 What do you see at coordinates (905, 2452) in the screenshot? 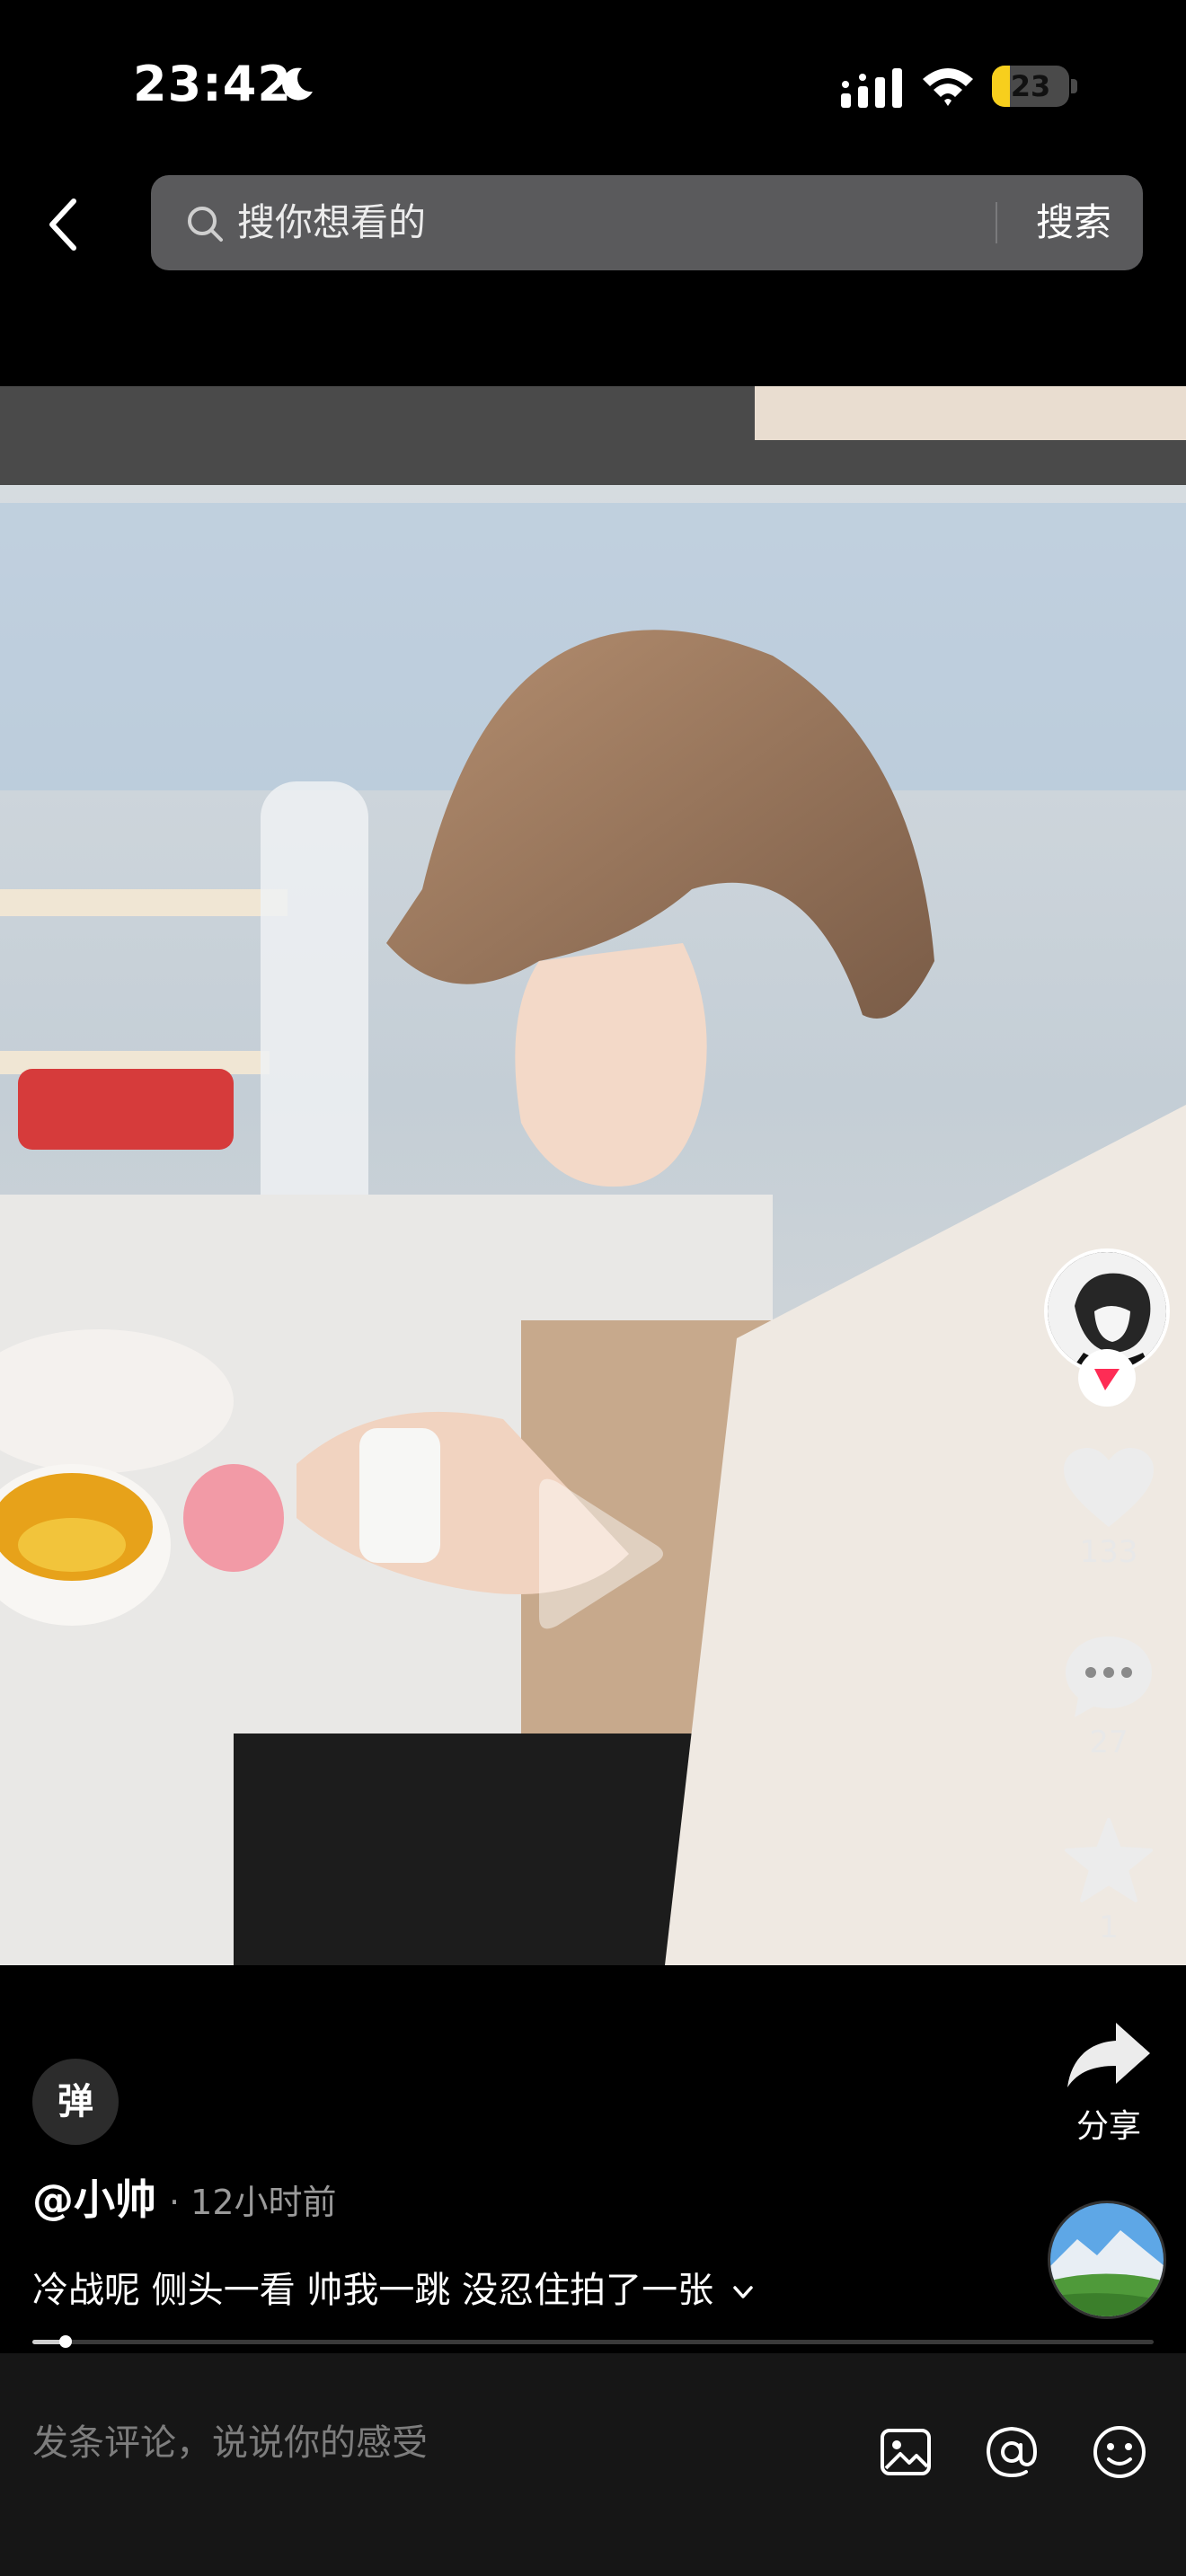
I see `image-icon` at bounding box center [905, 2452].